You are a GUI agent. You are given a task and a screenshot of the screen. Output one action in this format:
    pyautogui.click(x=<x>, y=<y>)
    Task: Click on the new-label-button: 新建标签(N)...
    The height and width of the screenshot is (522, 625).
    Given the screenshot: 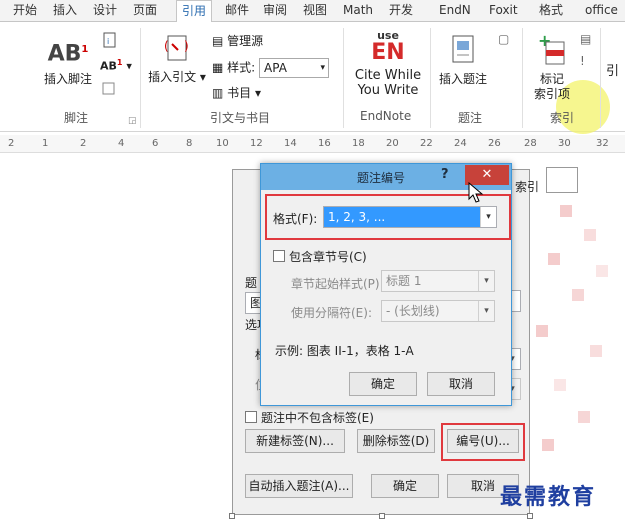 What is the action you would take?
    pyautogui.click(x=295, y=441)
    